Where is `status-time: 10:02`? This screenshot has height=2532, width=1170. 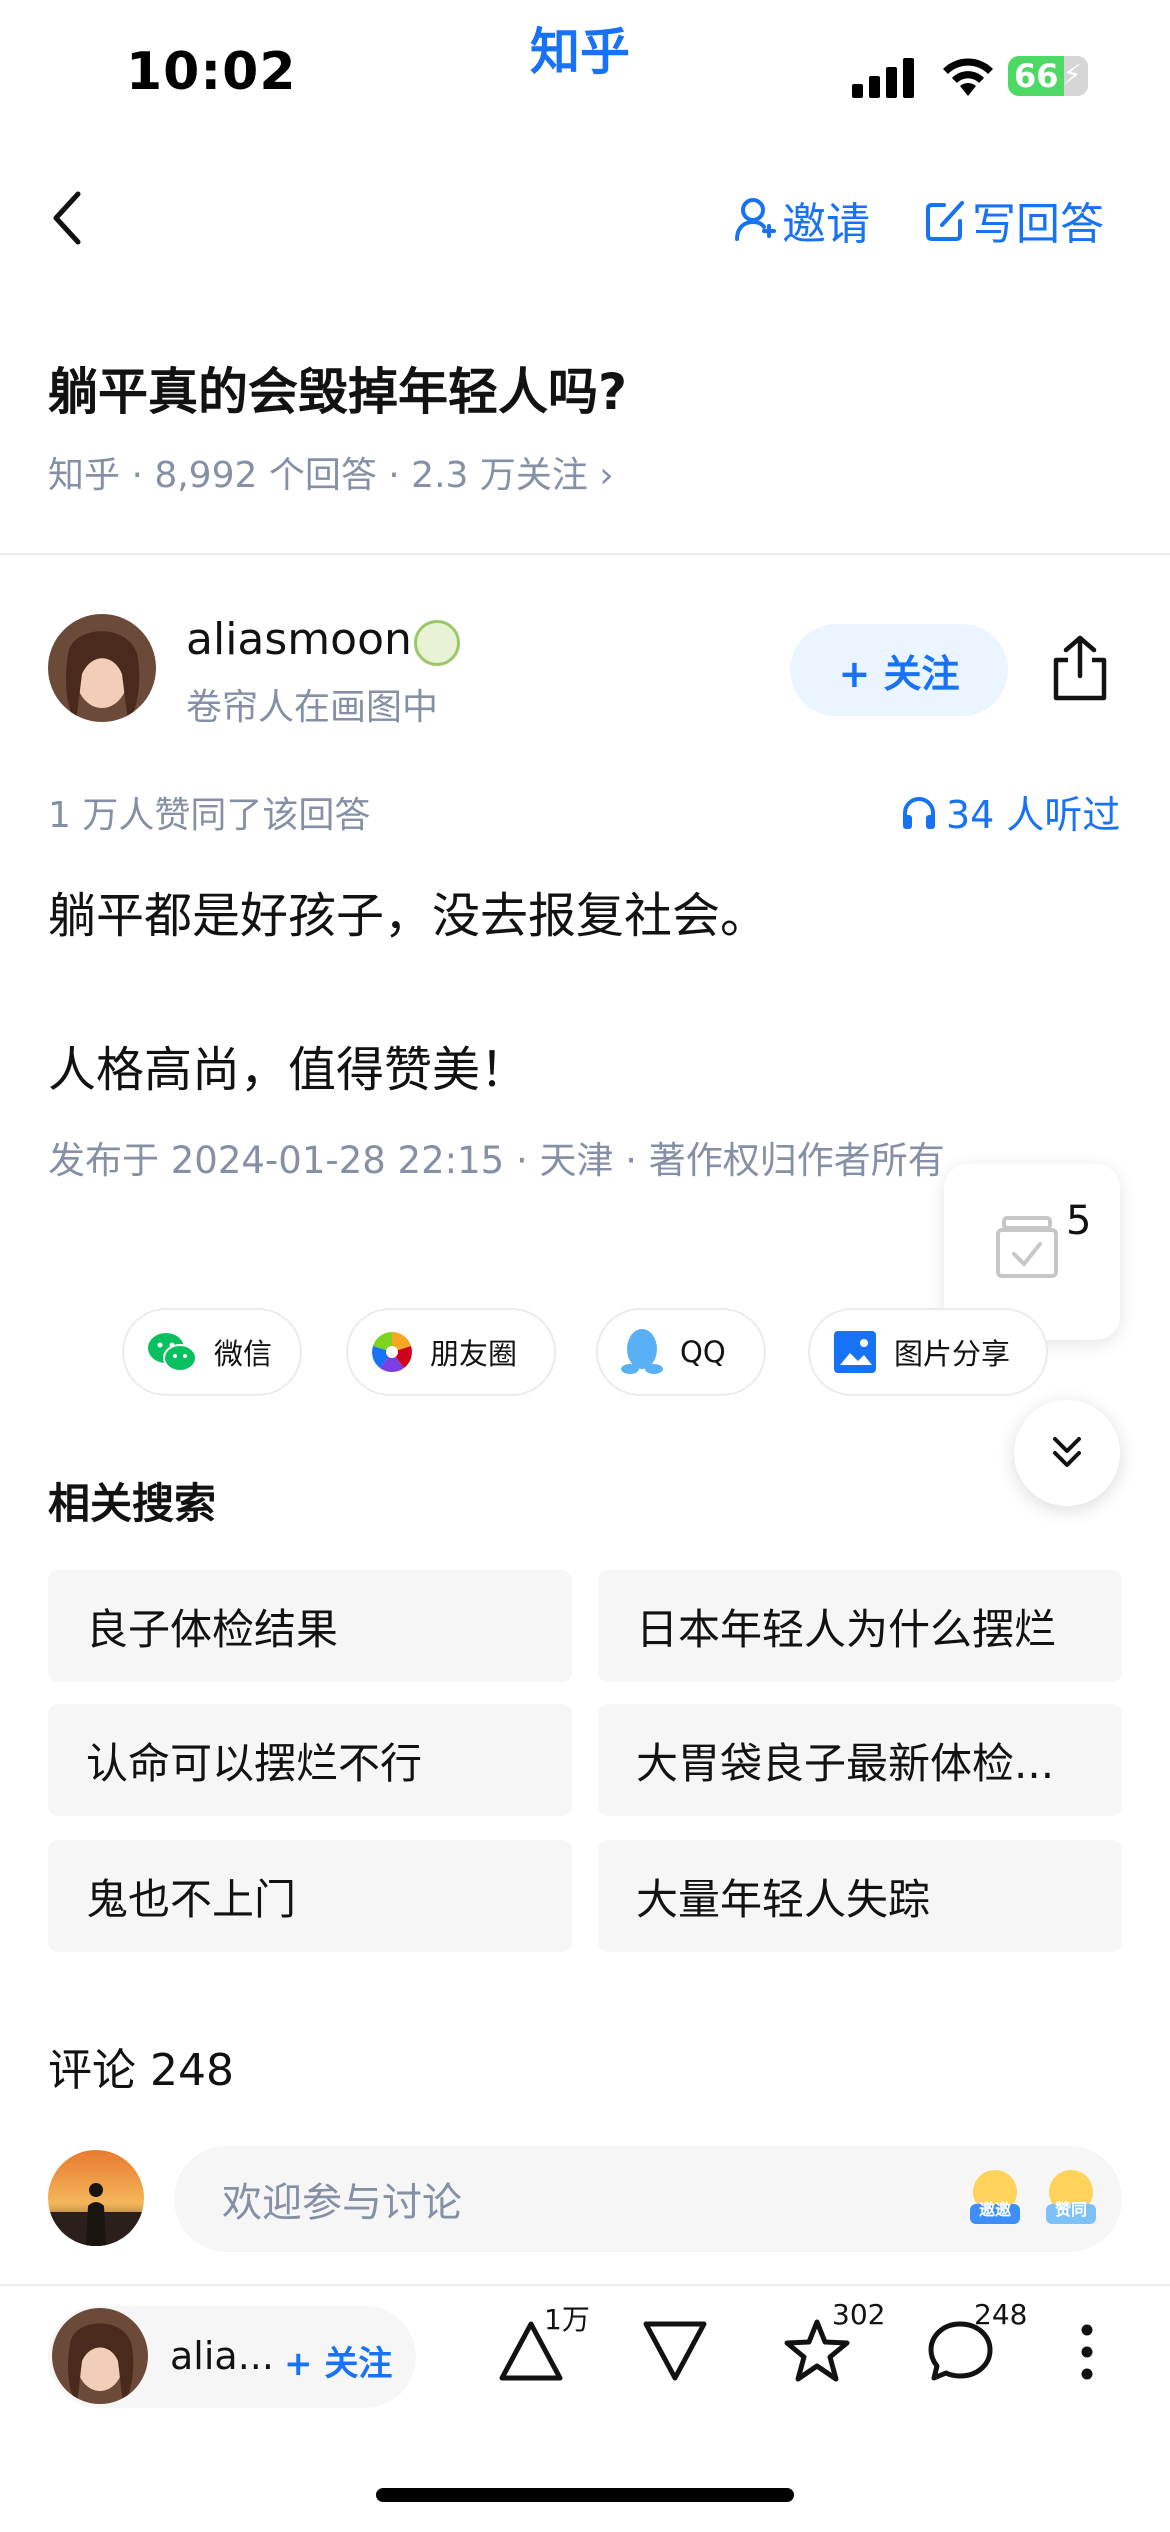
status-time: 10:02 is located at coordinates (211, 72).